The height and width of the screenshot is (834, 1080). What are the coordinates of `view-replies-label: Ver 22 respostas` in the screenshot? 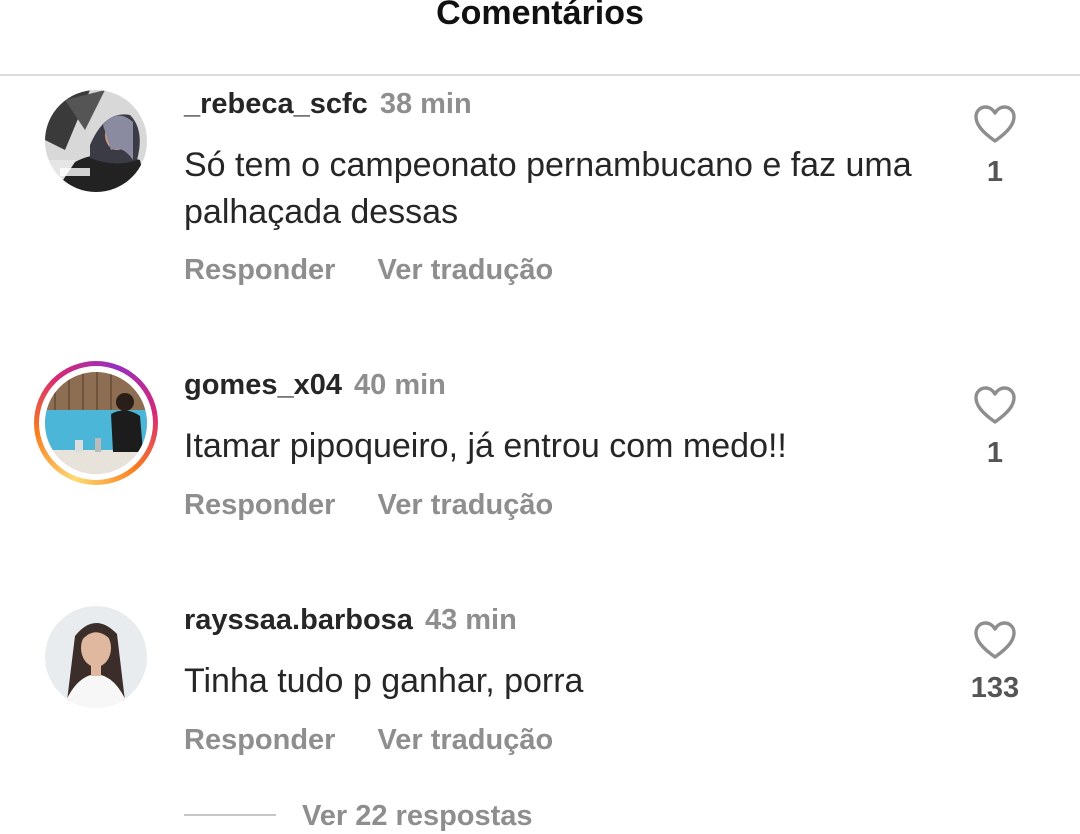 It's located at (417, 816).